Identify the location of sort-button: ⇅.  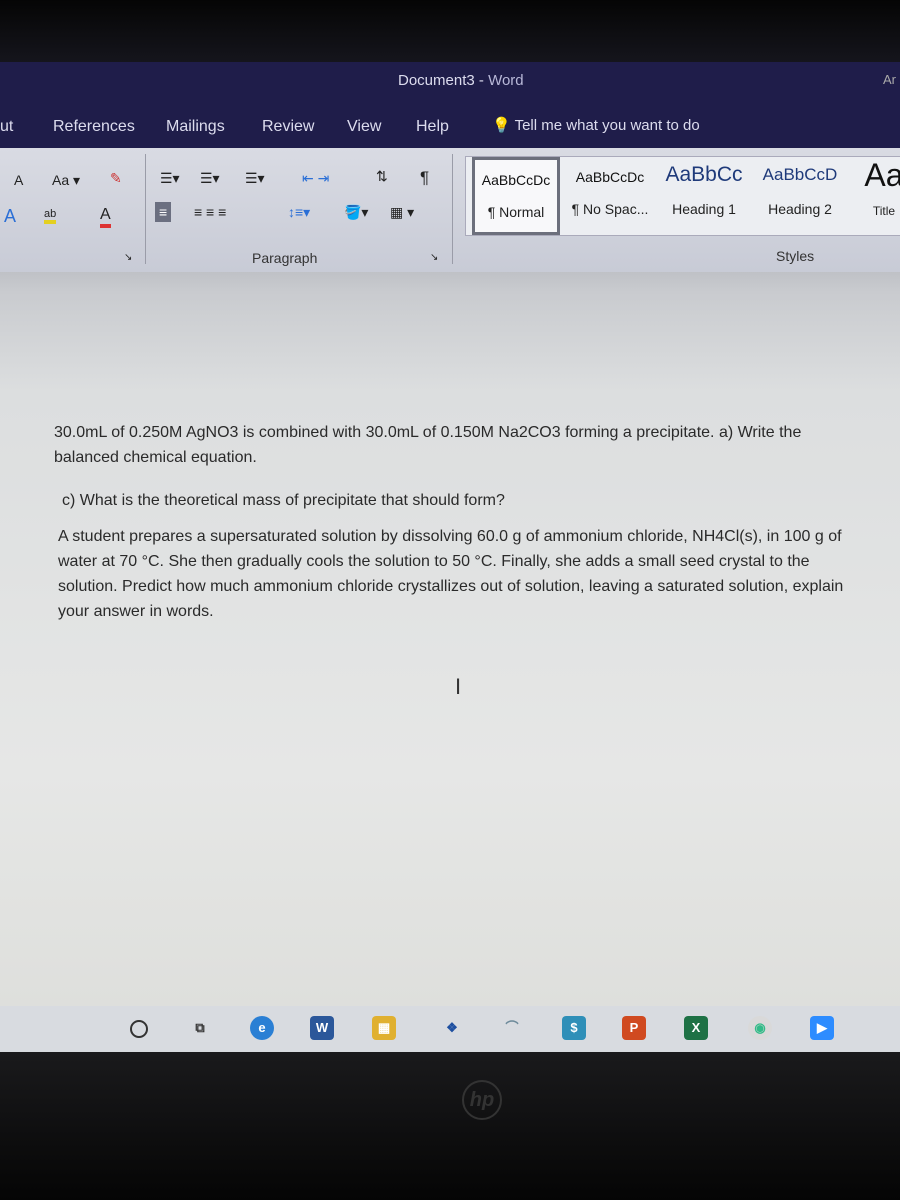
(382, 176).